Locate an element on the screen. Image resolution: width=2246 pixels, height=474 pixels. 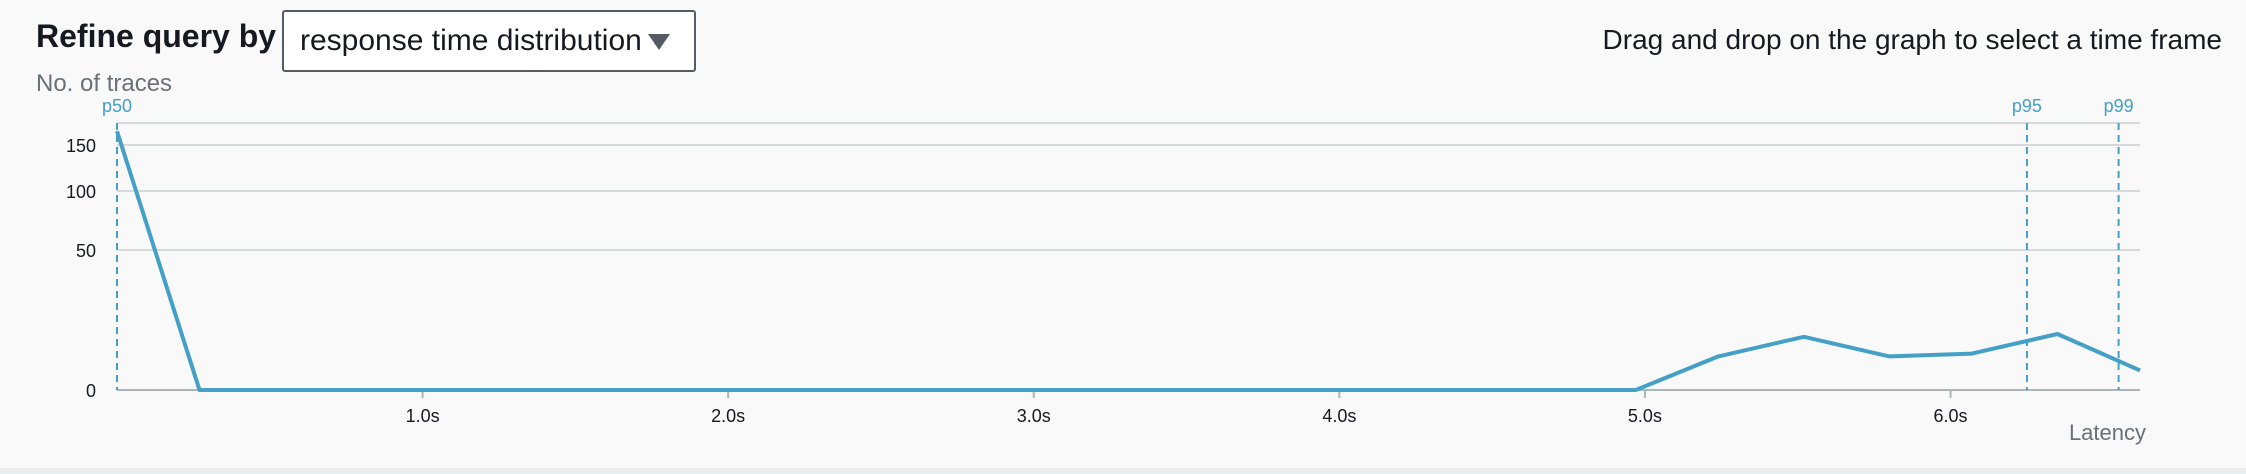
x-tick-label: 5.0s is located at coordinates (1645, 416).